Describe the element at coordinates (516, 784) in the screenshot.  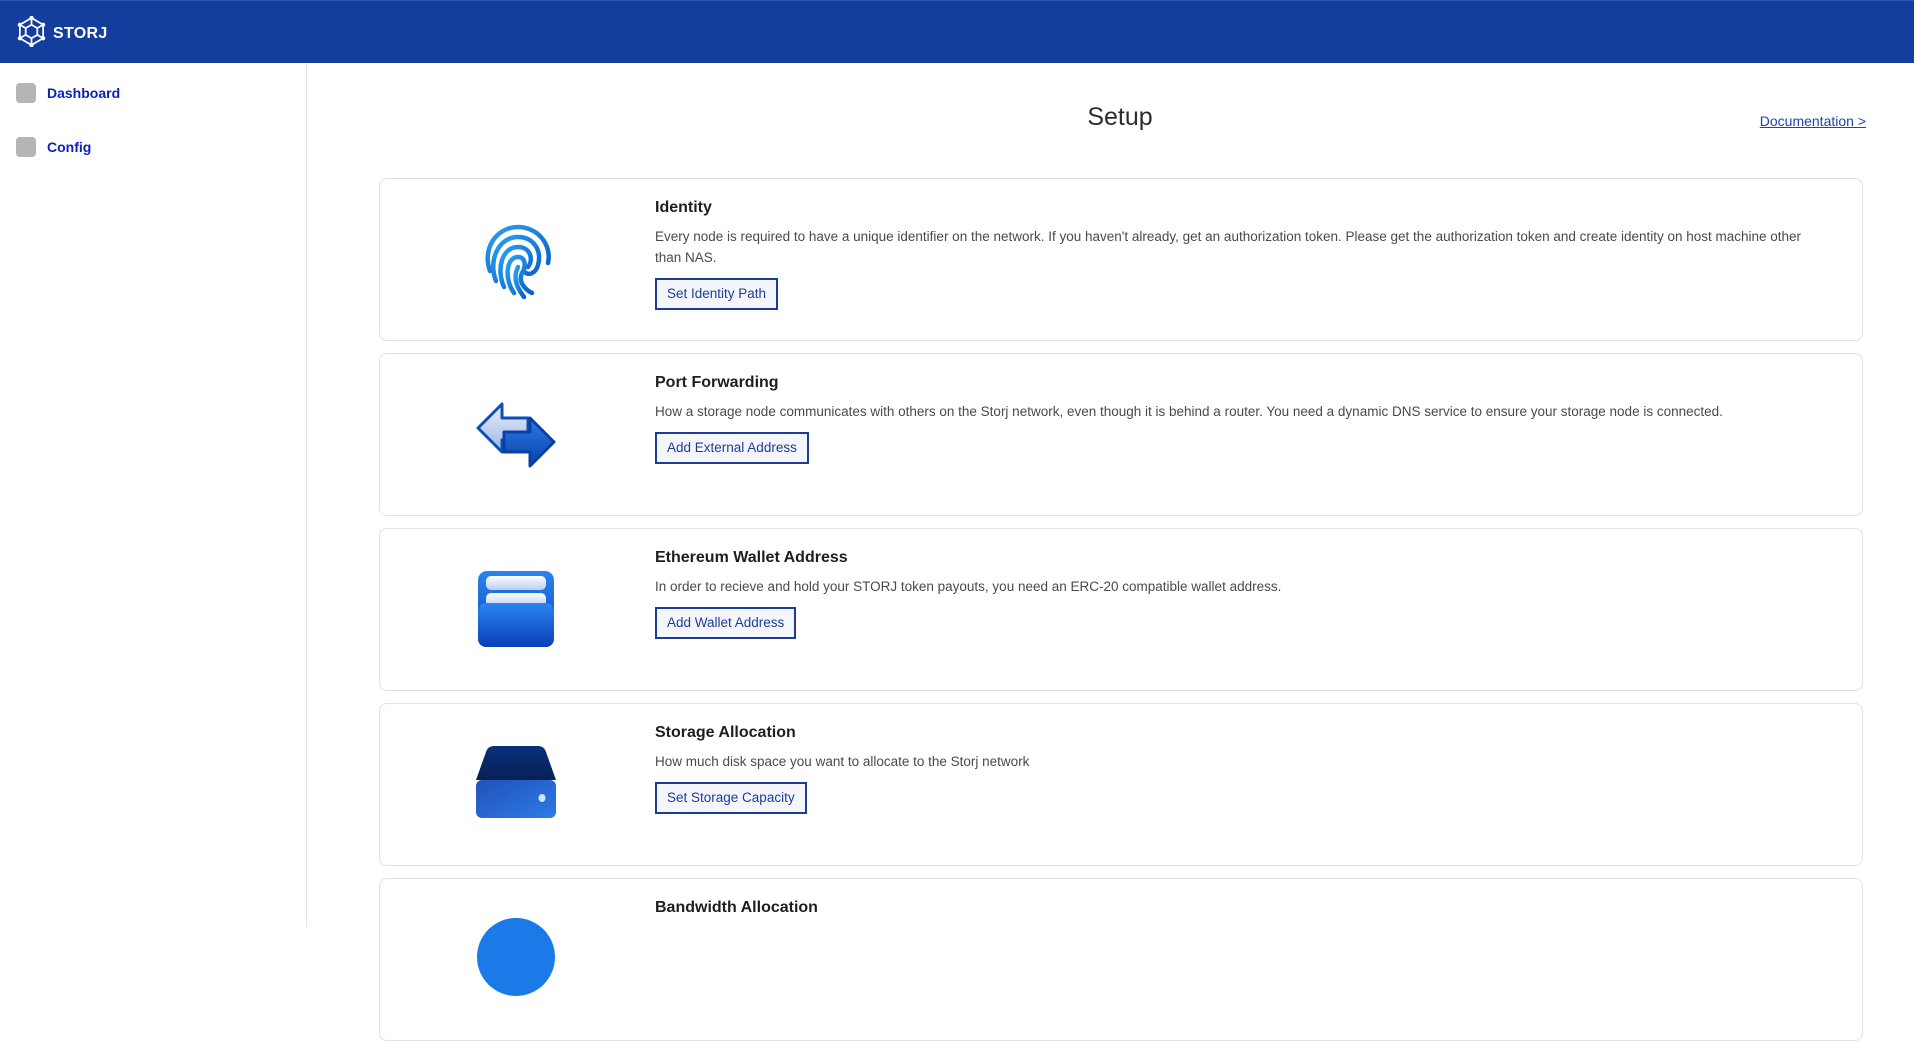
I see `hard-drive-icon` at that location.